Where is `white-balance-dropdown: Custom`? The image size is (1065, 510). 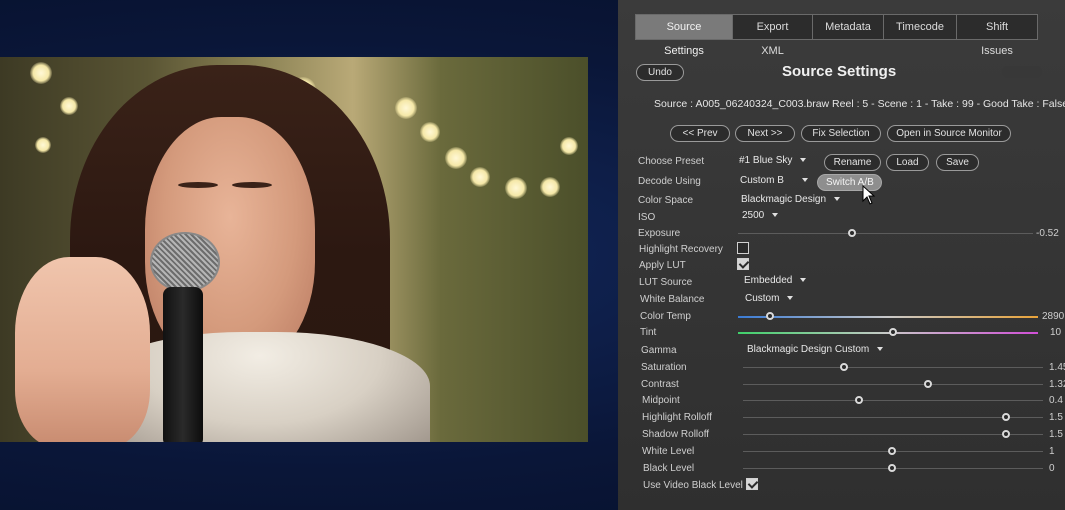 white-balance-dropdown: Custom is located at coordinates (767, 299).